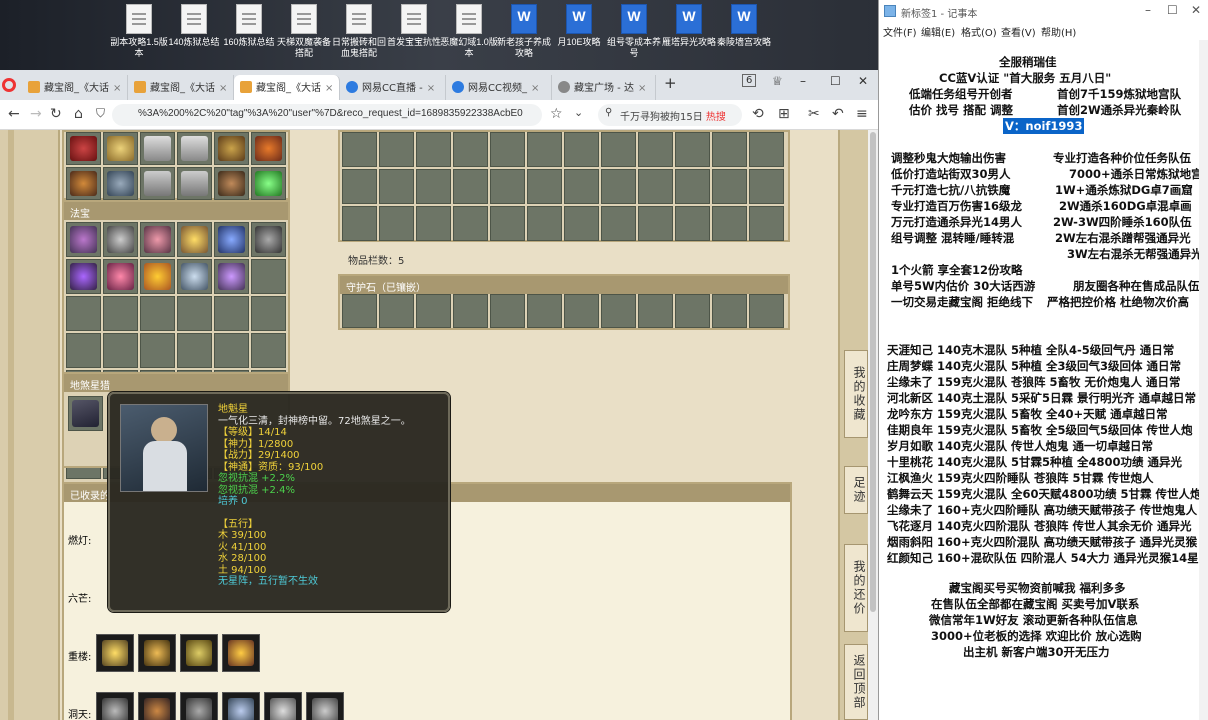 The image size is (1208, 720). I want to click on minimize-icon: –, so click(803, 81).